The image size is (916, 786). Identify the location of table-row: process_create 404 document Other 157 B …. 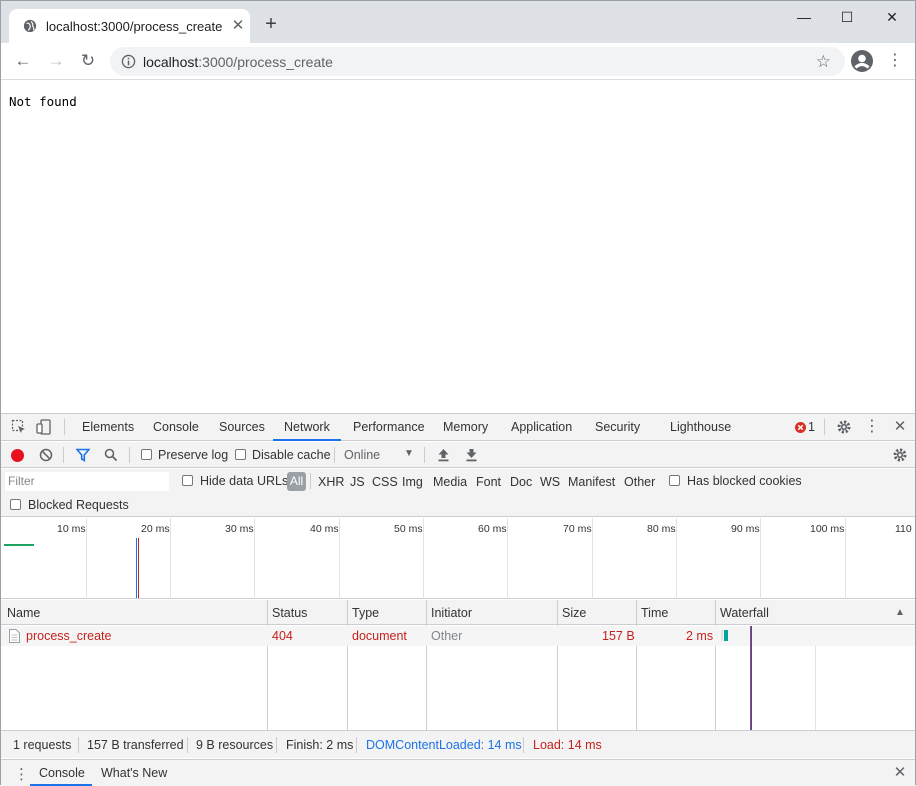
(458, 636).